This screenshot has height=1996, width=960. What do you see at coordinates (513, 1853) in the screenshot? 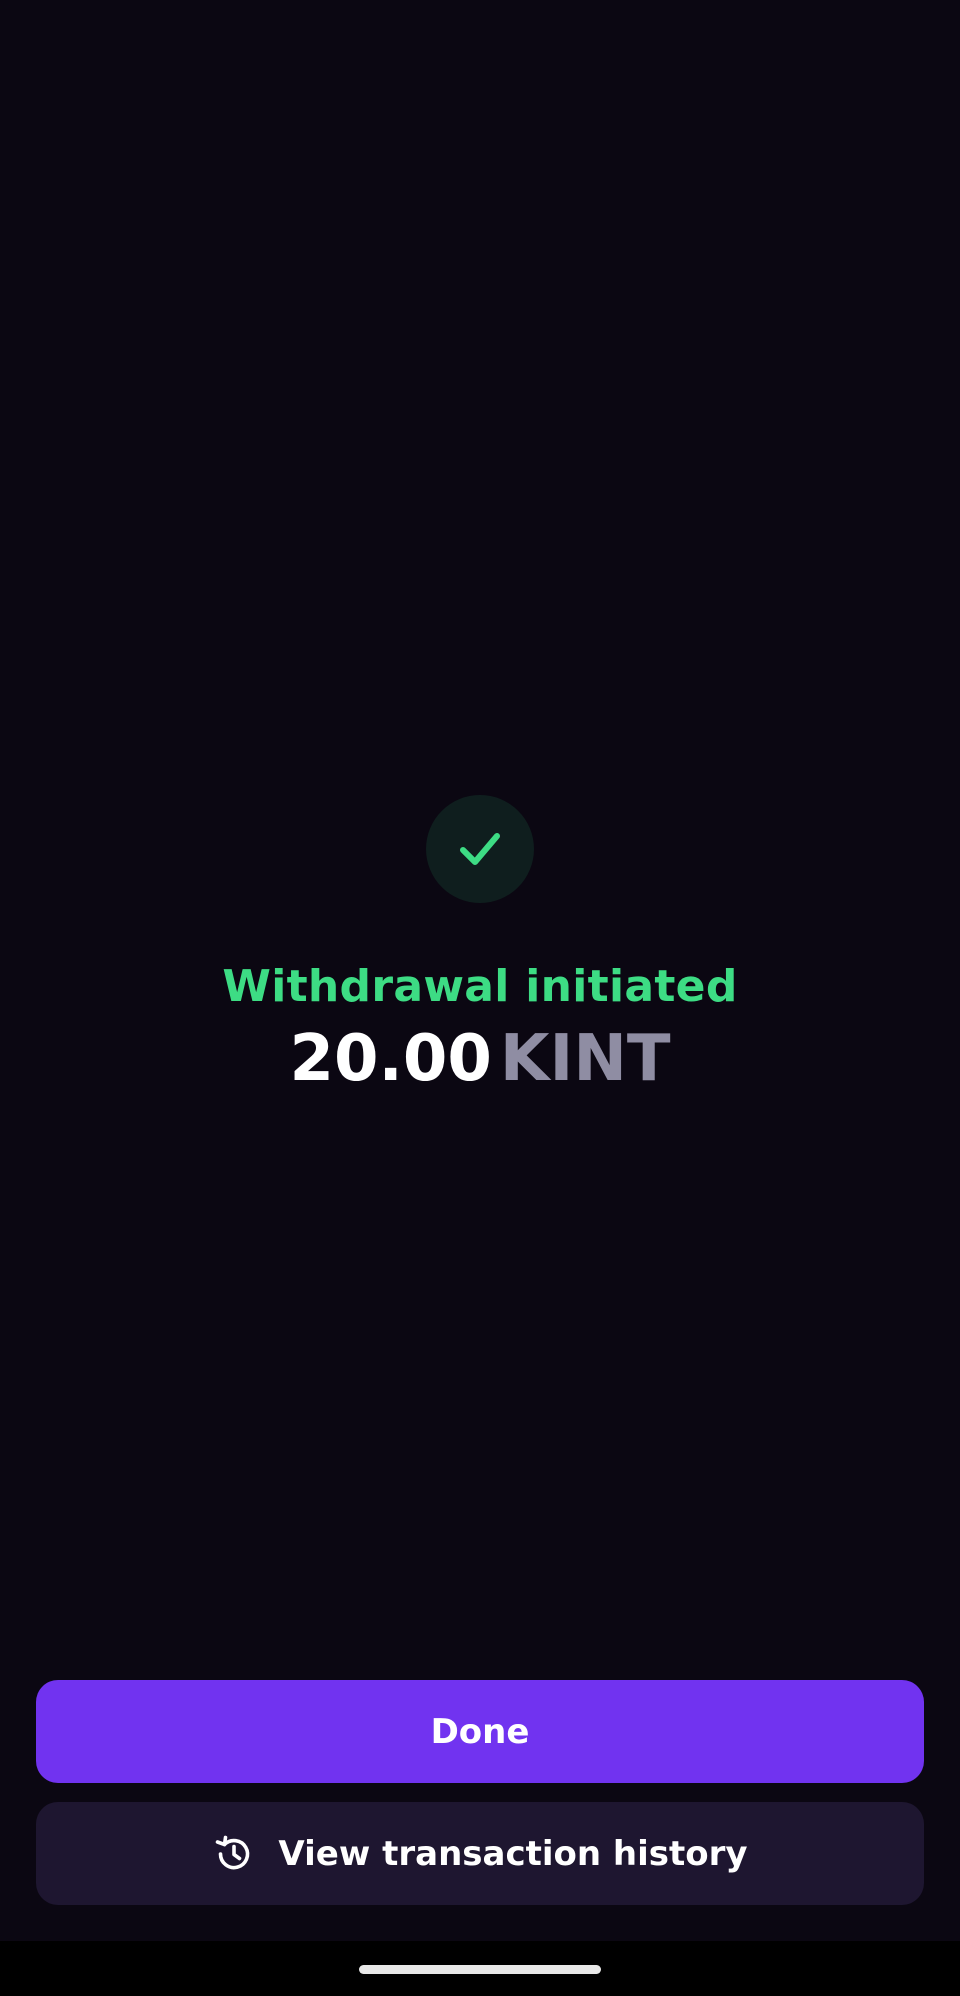
I see `view-transaction-history-label: View transaction history` at bounding box center [513, 1853].